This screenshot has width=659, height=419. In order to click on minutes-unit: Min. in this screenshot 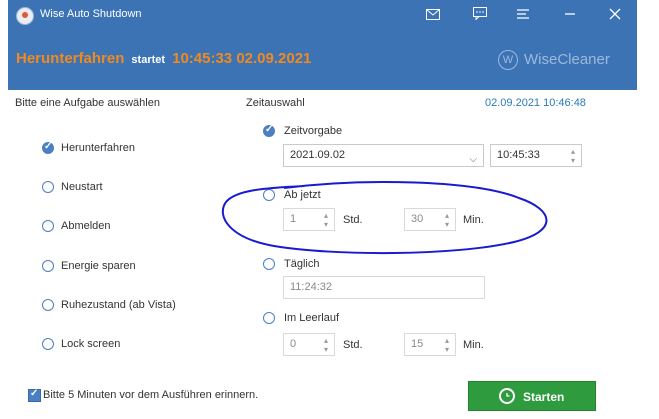, I will do `click(473, 345)`.